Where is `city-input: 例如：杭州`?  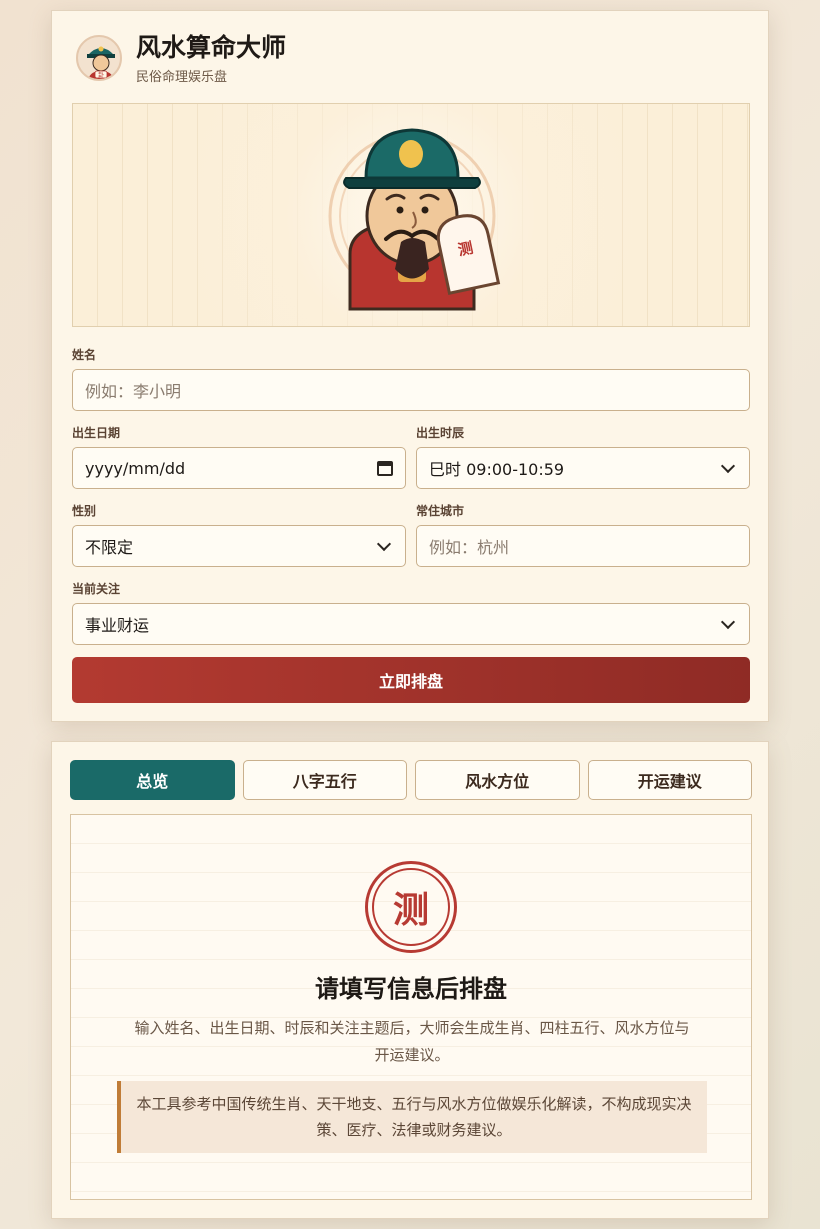 city-input: 例如：杭州 is located at coordinates (583, 546).